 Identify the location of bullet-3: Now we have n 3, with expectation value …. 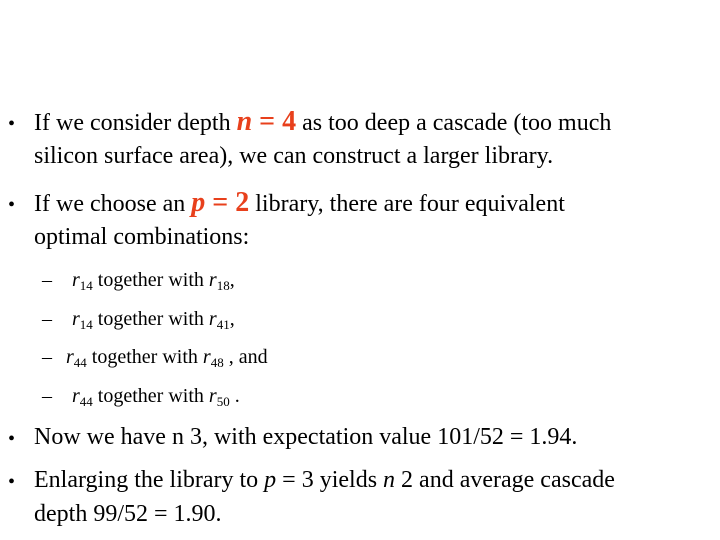
(306, 437).